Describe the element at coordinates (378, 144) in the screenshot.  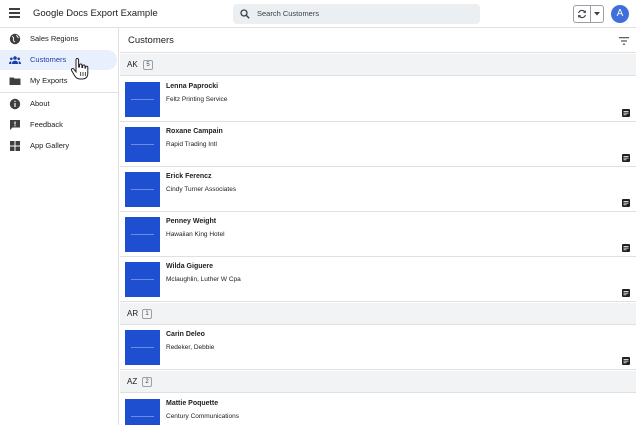
I see `customer-row: Roxane Campain Rapid Trading Intl` at that location.